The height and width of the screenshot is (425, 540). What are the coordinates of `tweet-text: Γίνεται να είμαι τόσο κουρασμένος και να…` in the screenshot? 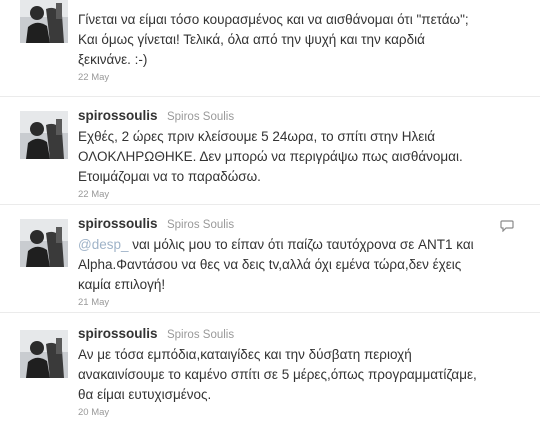 It's located at (273, 39).